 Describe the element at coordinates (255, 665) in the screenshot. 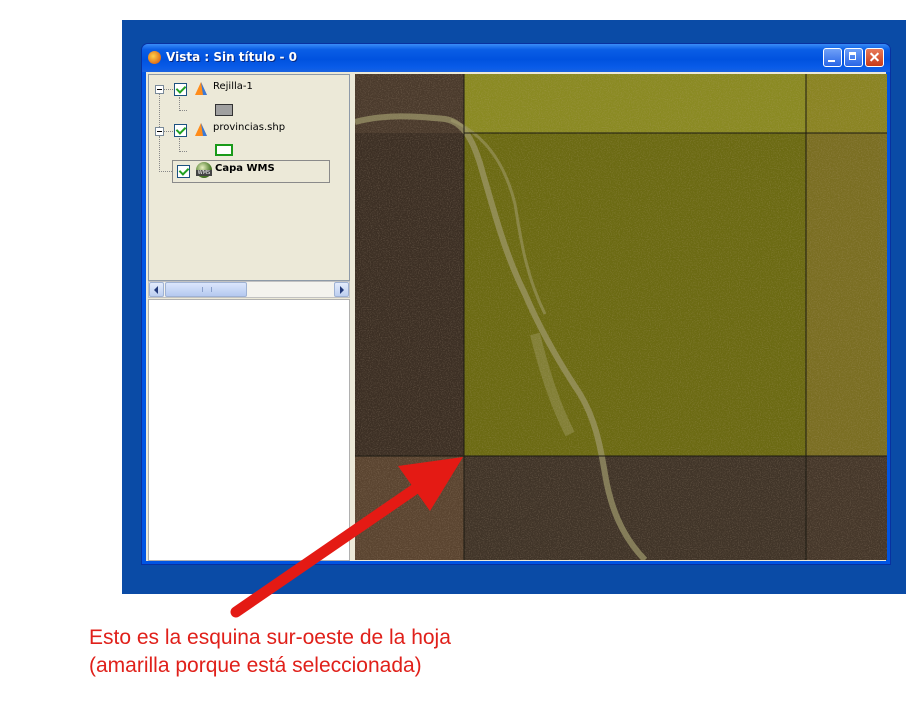

I see `annotation-line-2: (amarilla porque está seleccionada)` at that location.